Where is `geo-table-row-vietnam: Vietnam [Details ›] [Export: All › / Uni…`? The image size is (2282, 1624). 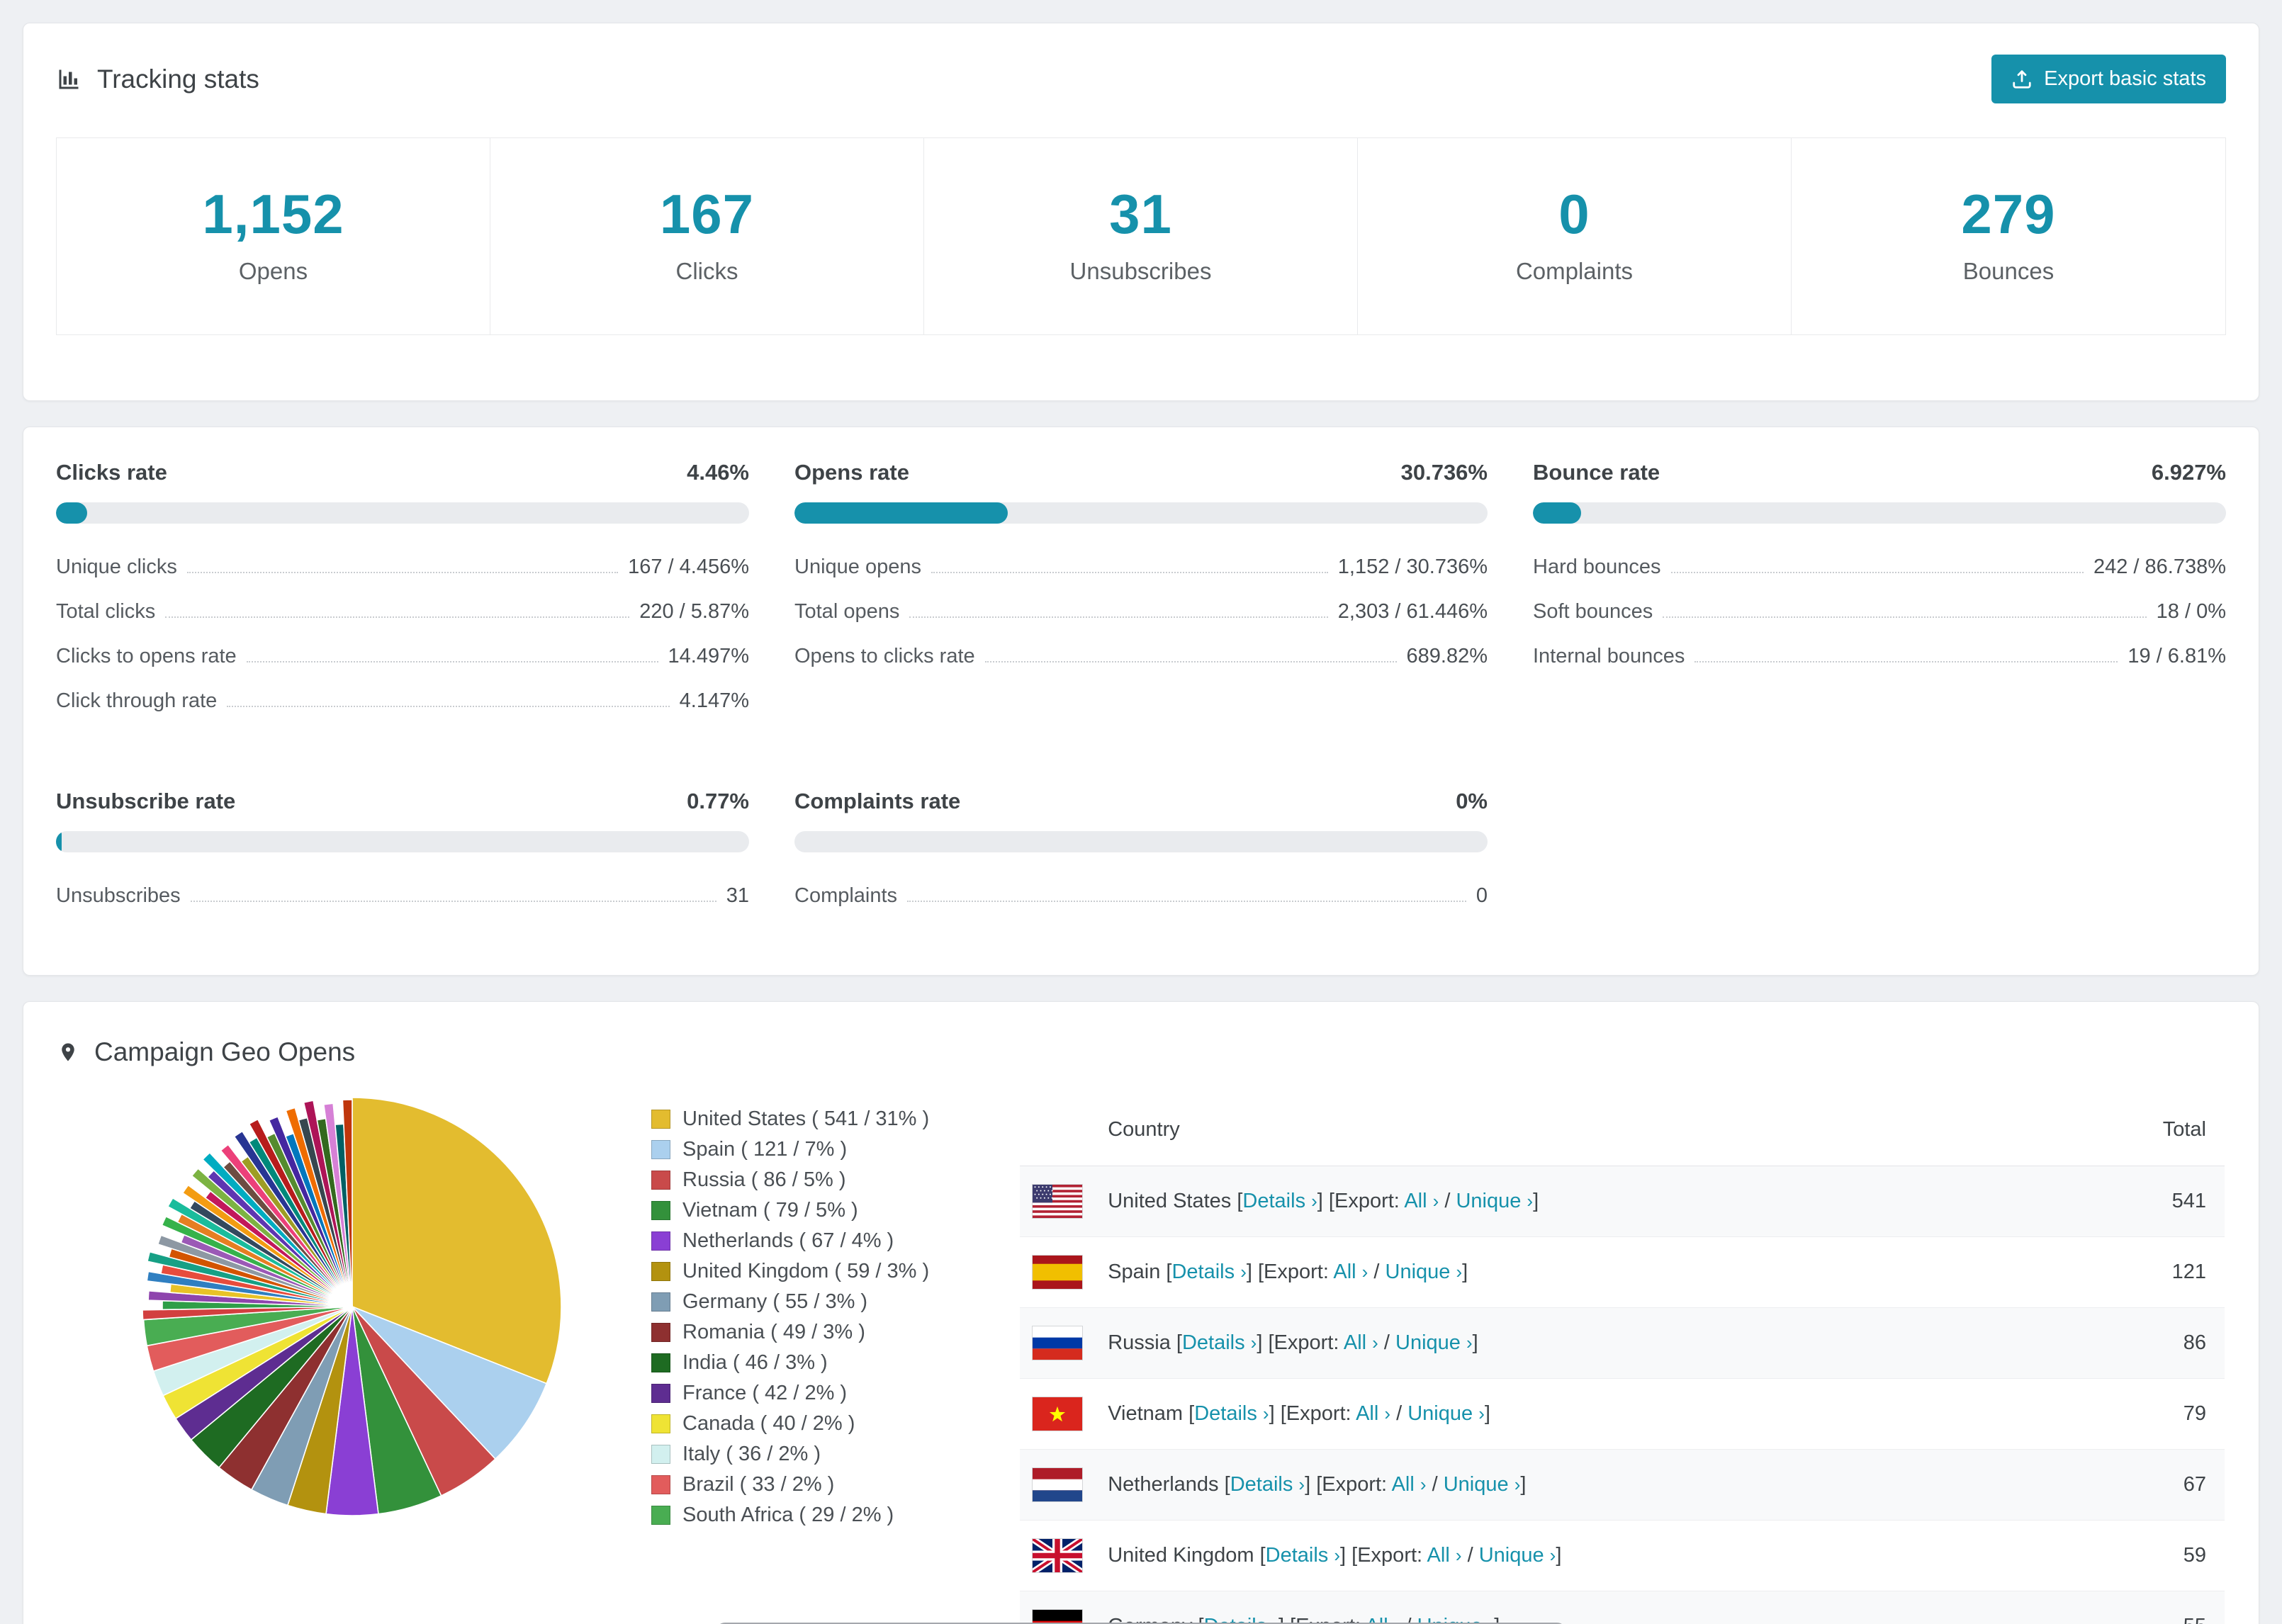 geo-table-row-vietnam: Vietnam [Details ›] [Export: All › / Uni… is located at coordinates (1623, 1415).